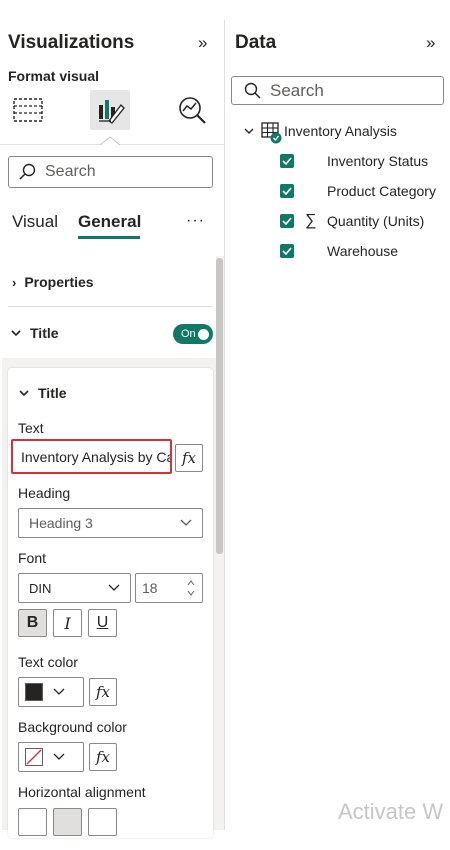 This screenshot has height=850, width=450. Describe the element at coordinates (51, 757) in the screenshot. I see `background-color-picker` at that location.